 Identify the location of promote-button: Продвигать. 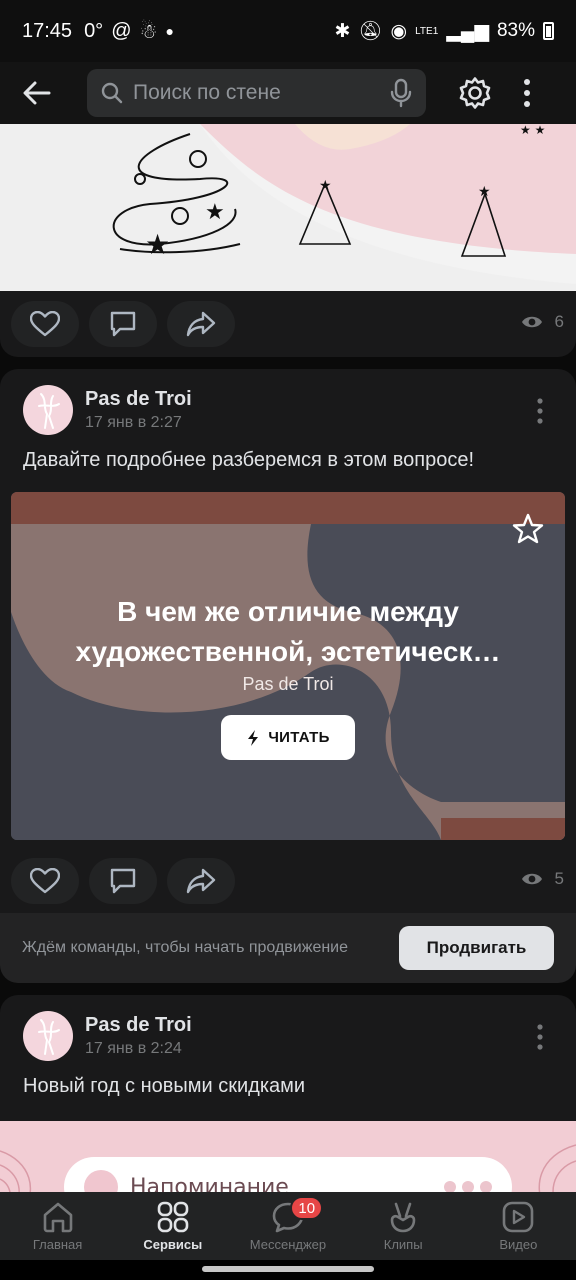
(476, 948).